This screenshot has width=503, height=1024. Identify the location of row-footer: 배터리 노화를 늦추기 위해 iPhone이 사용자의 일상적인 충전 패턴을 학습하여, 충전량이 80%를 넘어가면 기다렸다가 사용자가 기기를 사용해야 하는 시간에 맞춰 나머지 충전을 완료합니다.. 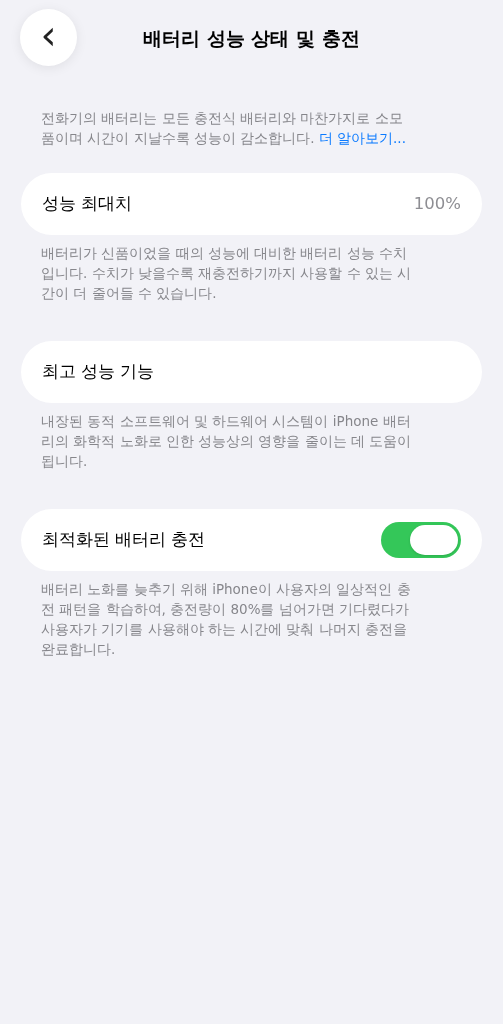
(230, 619).